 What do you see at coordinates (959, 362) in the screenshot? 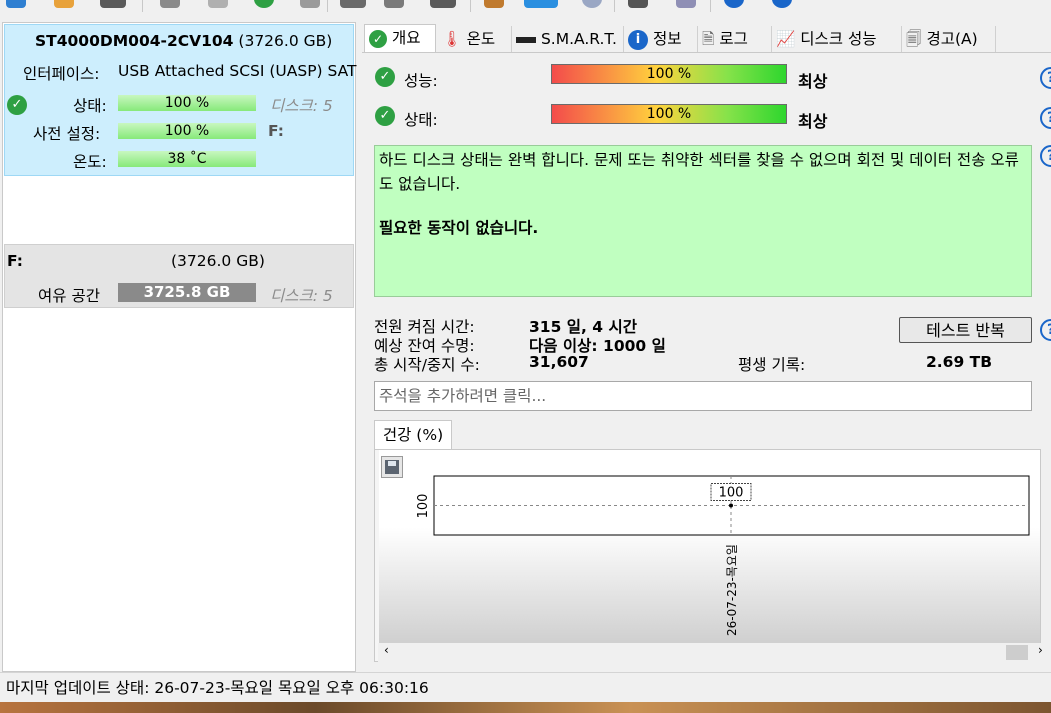
I see `lifetime-written-value: 2.69 TB` at bounding box center [959, 362].